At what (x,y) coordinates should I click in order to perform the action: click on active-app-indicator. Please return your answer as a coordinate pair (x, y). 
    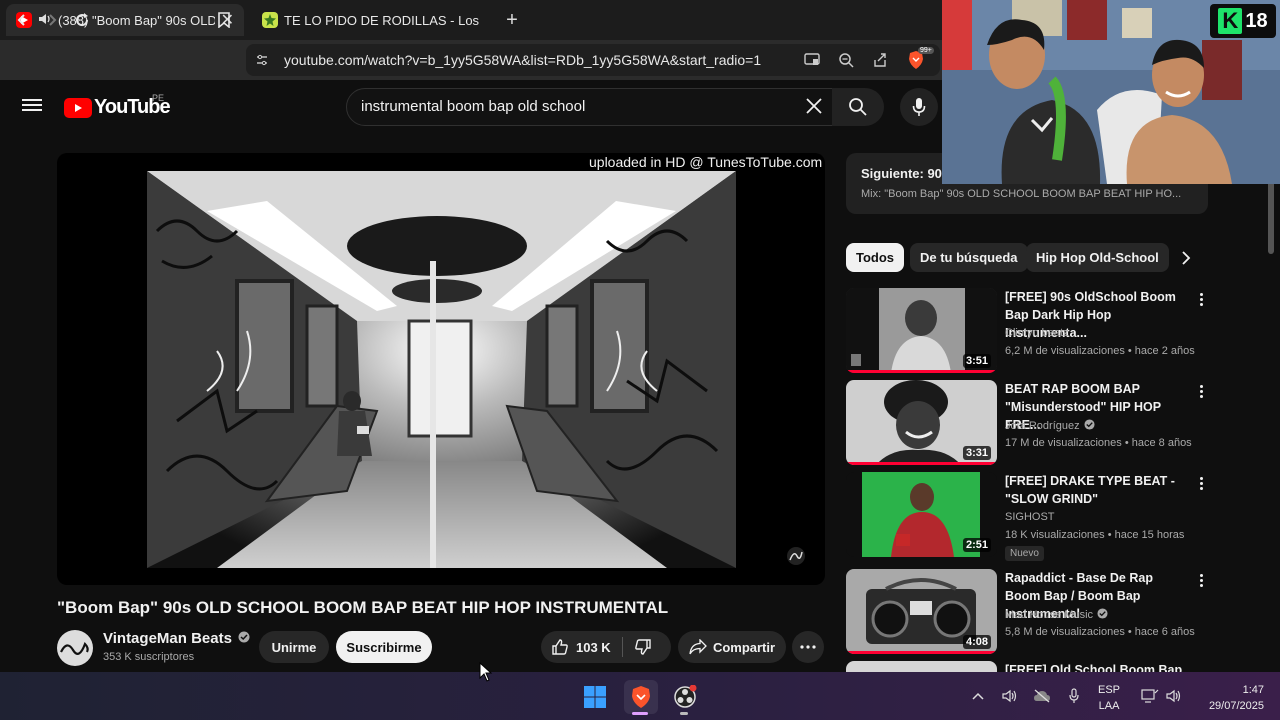
    Looking at the image, I should click on (640, 713).